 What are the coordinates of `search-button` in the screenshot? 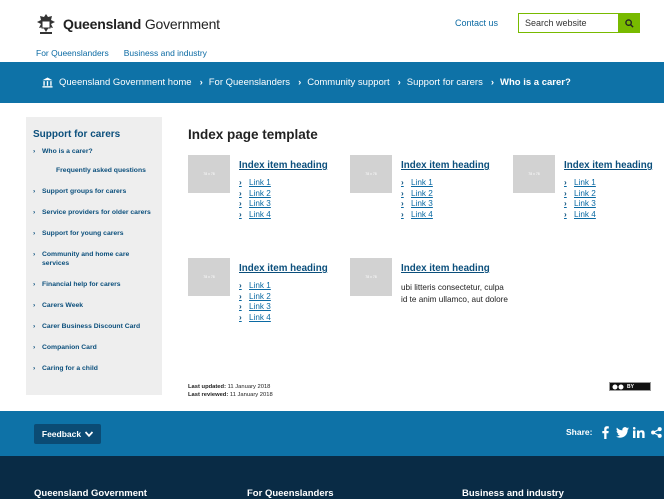 It's located at (629, 23).